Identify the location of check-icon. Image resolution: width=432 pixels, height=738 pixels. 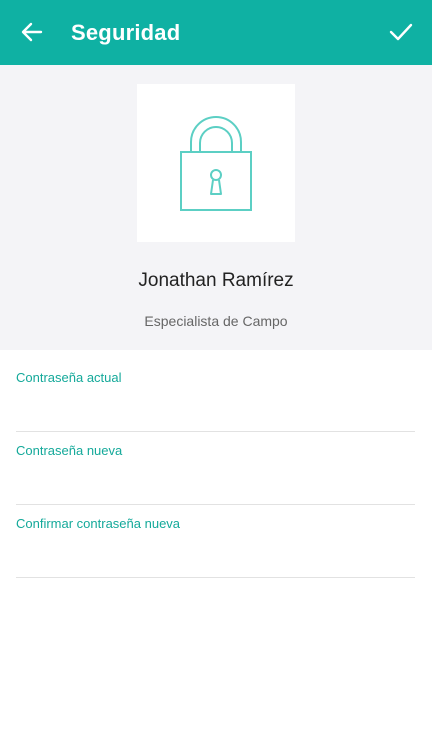
(401, 32).